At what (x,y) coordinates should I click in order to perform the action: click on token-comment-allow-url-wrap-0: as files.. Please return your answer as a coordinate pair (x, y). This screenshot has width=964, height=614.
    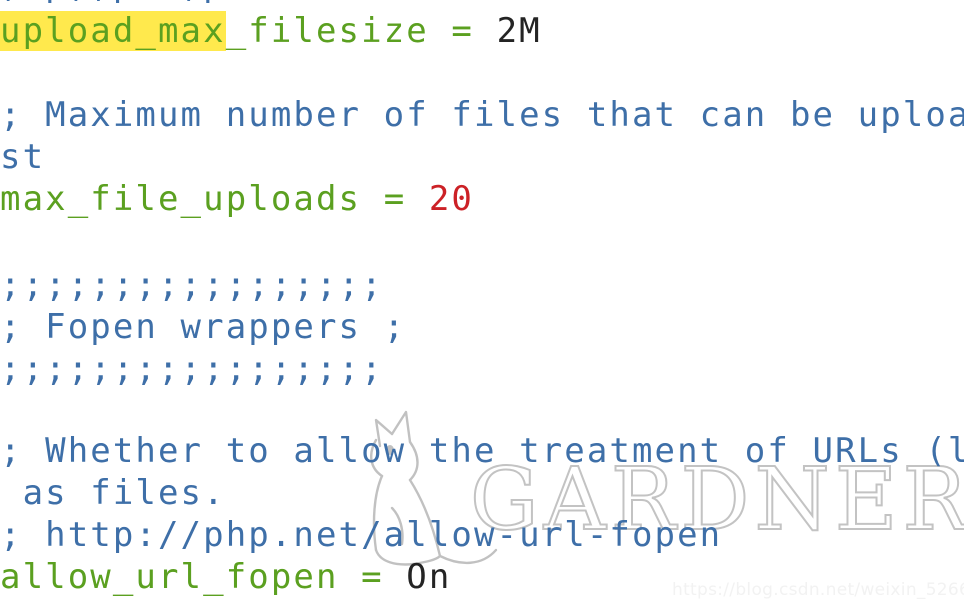
    Looking at the image, I should click on (113, 493).